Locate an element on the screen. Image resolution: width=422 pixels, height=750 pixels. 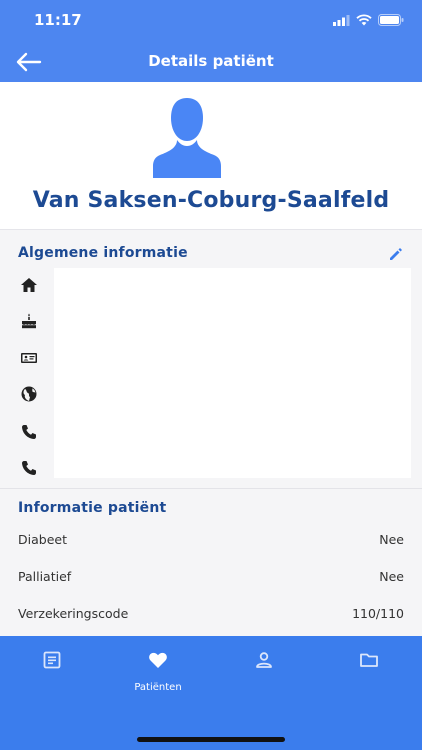
home-indicator is located at coordinates (211, 739).